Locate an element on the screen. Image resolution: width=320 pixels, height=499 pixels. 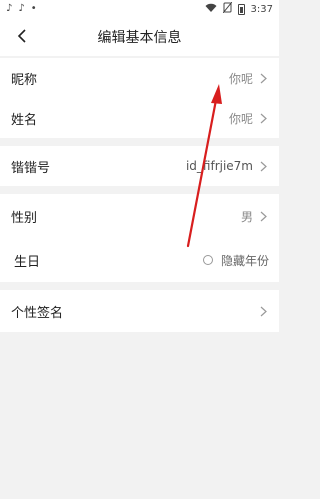
nickname-label: 昵称 is located at coordinates (24, 80).